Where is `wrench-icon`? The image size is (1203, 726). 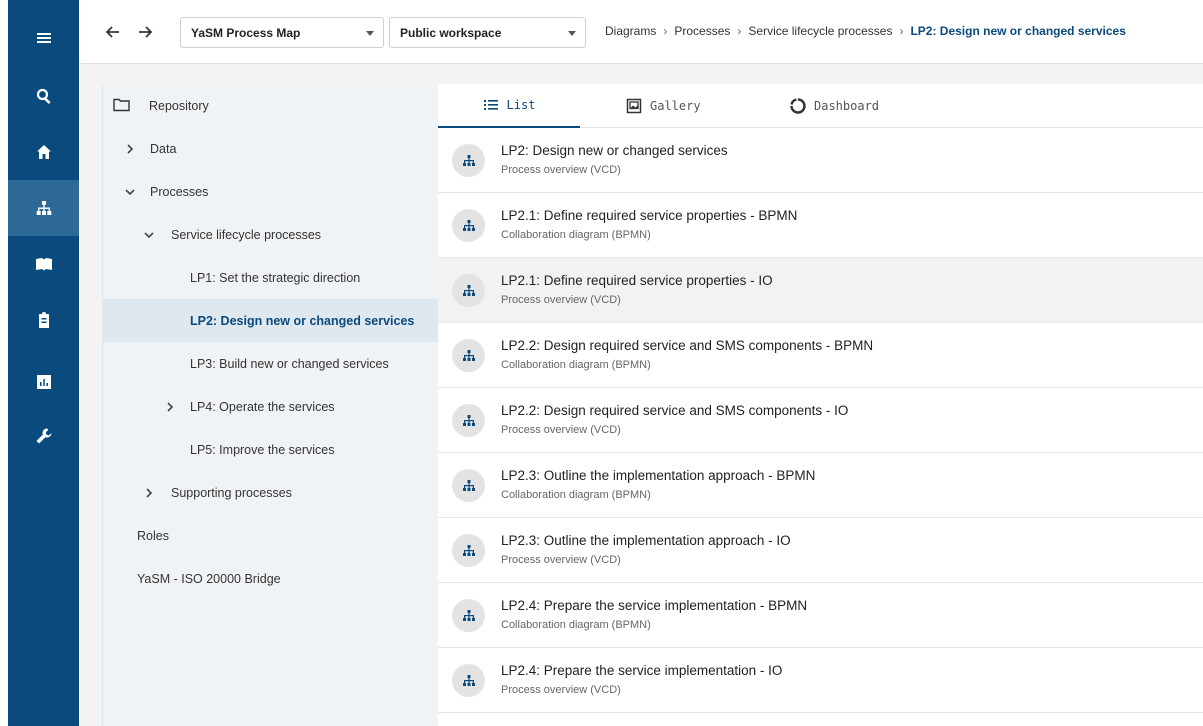 wrench-icon is located at coordinates (43, 436).